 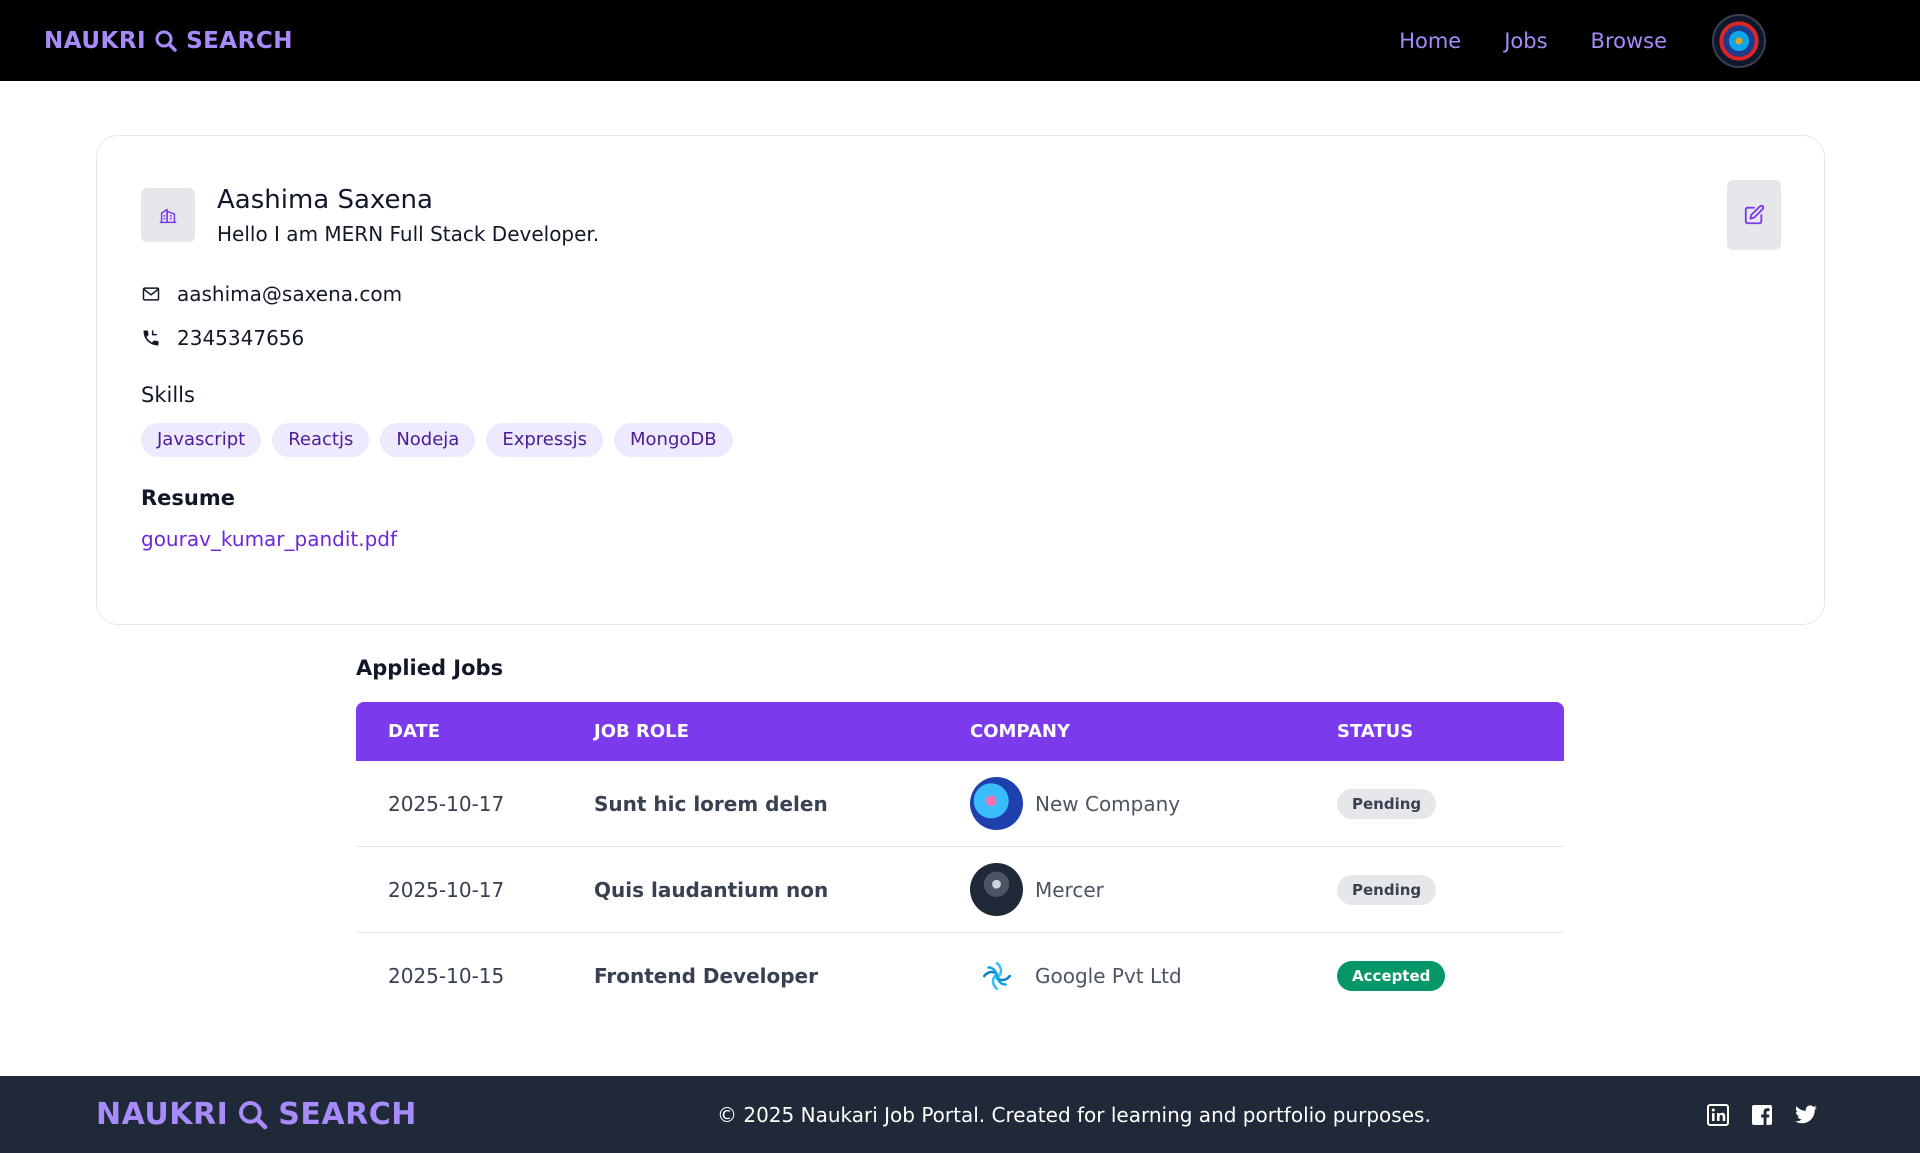 I want to click on applied-jobs-title: Applied Jobs, so click(x=430, y=668).